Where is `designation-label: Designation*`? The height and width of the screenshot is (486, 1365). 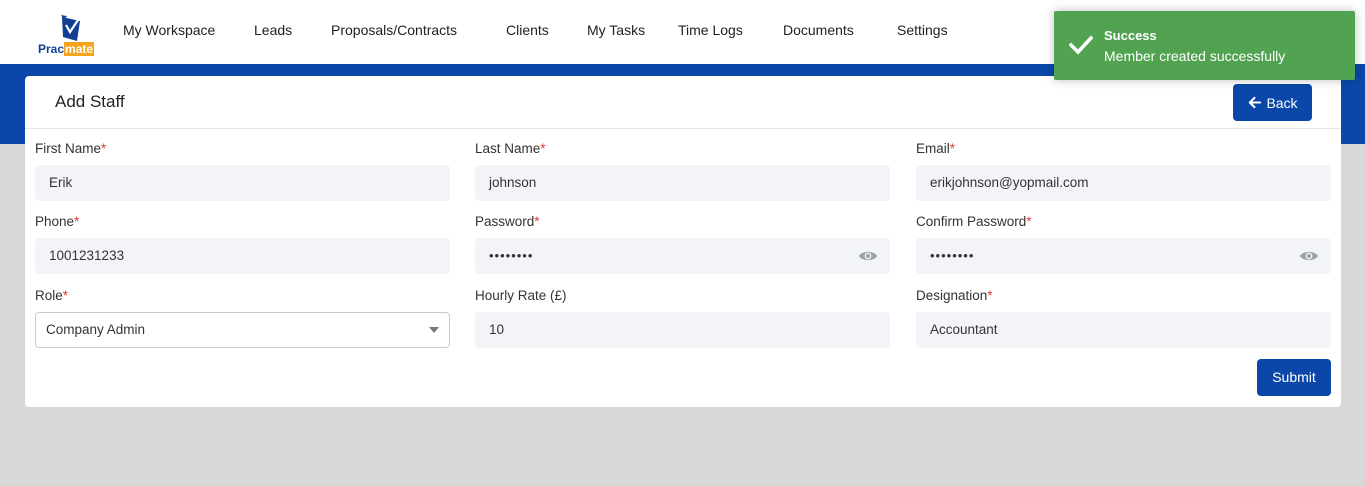 designation-label: Designation* is located at coordinates (954, 296).